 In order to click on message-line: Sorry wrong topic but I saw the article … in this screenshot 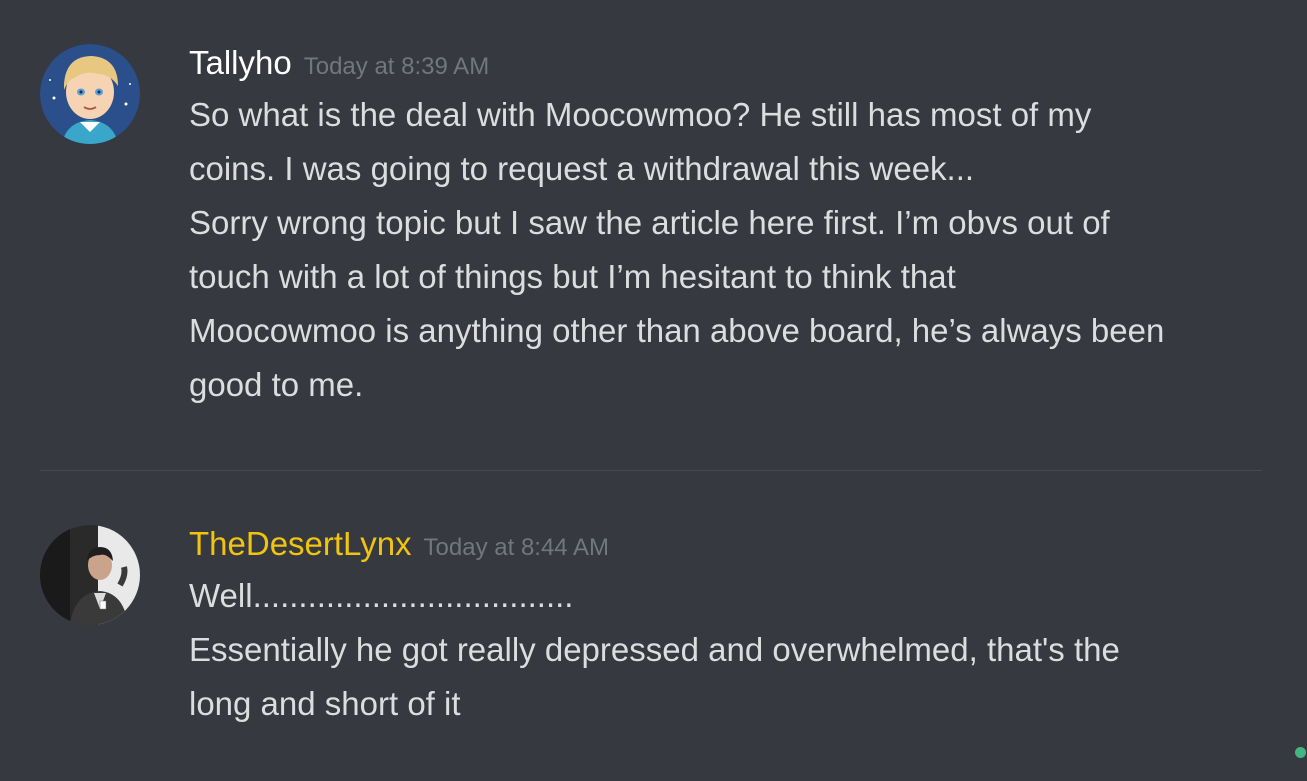, I will do `click(649, 222)`.